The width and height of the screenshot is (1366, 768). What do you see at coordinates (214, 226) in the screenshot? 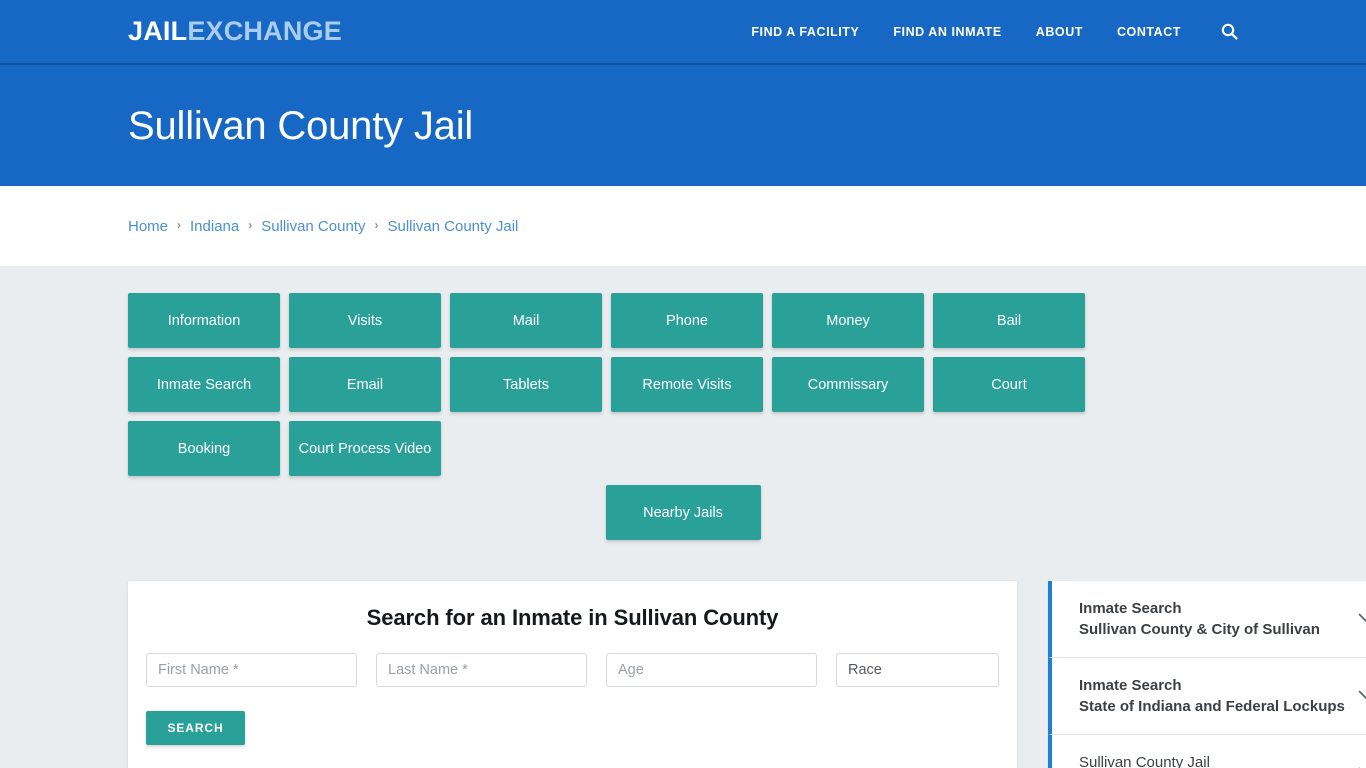
I see `breadcrumb-item-indiana: Indiana` at bounding box center [214, 226].